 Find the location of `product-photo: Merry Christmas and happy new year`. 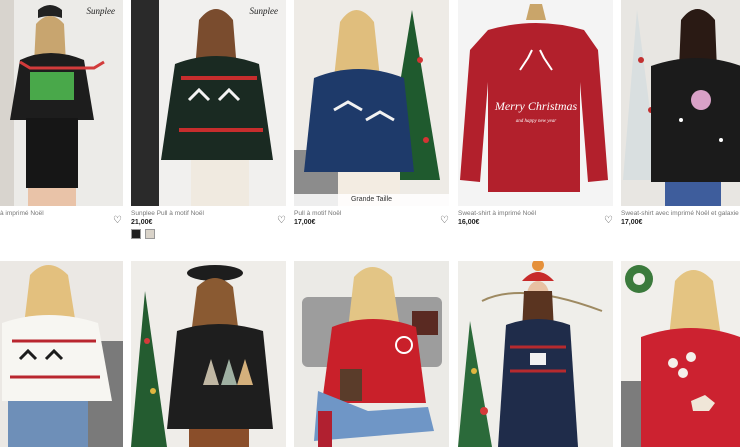

product-photo: Merry Christmas and happy new year is located at coordinates (535, 103).